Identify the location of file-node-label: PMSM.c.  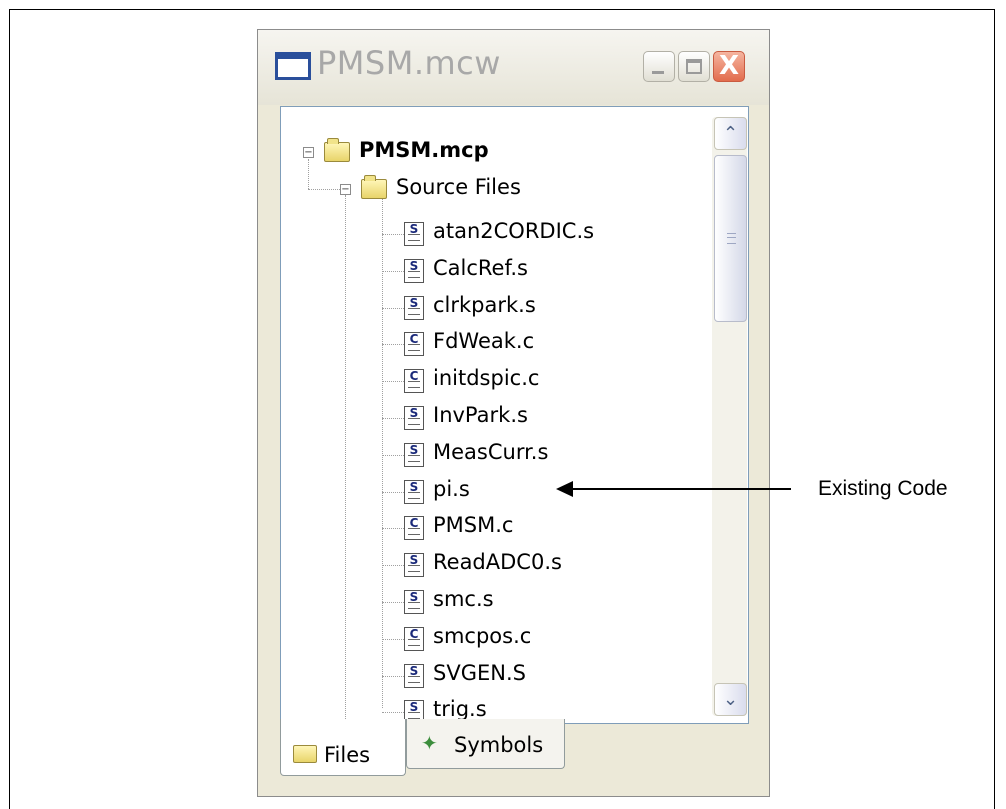
(473, 525).